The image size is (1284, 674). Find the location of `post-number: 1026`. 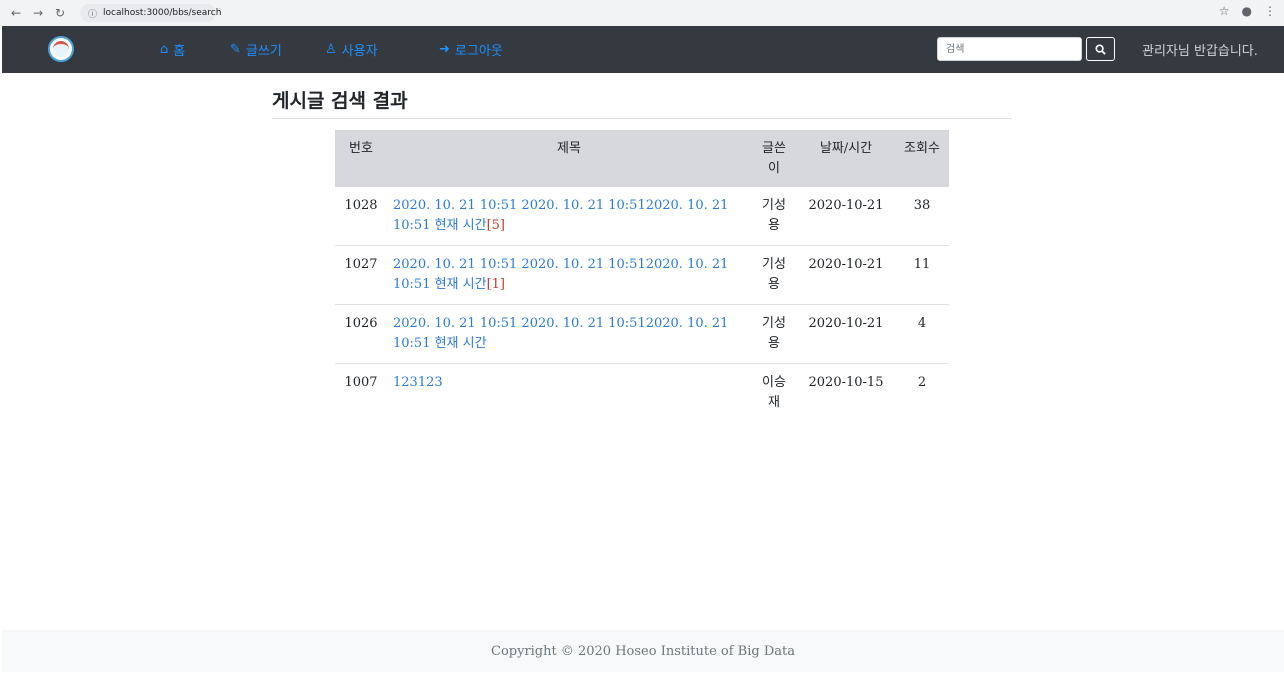

post-number: 1026 is located at coordinates (361, 334).